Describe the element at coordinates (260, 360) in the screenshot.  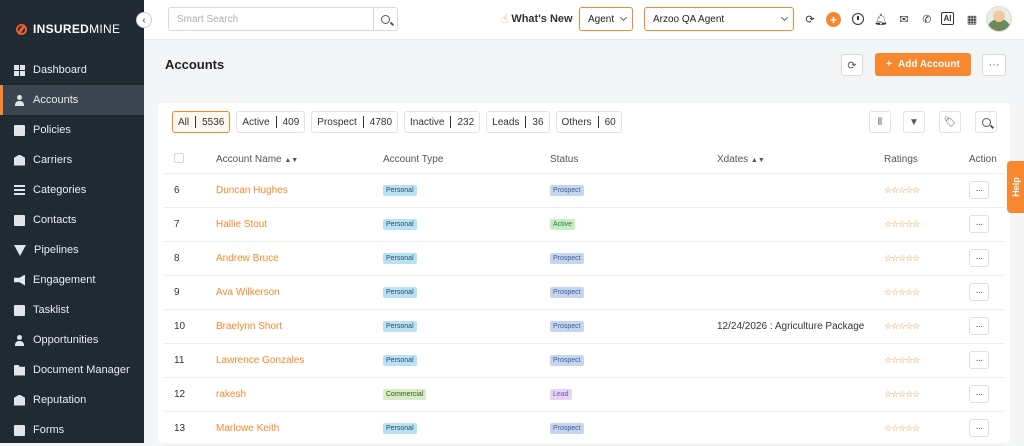
I see `account-name-link: Lawrence Gonzales` at that location.